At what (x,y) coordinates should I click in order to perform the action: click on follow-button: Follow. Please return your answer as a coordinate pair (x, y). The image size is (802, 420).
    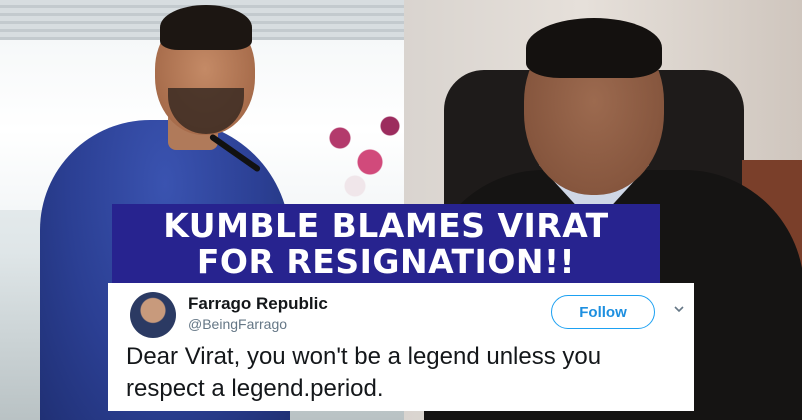
    Looking at the image, I should click on (603, 312).